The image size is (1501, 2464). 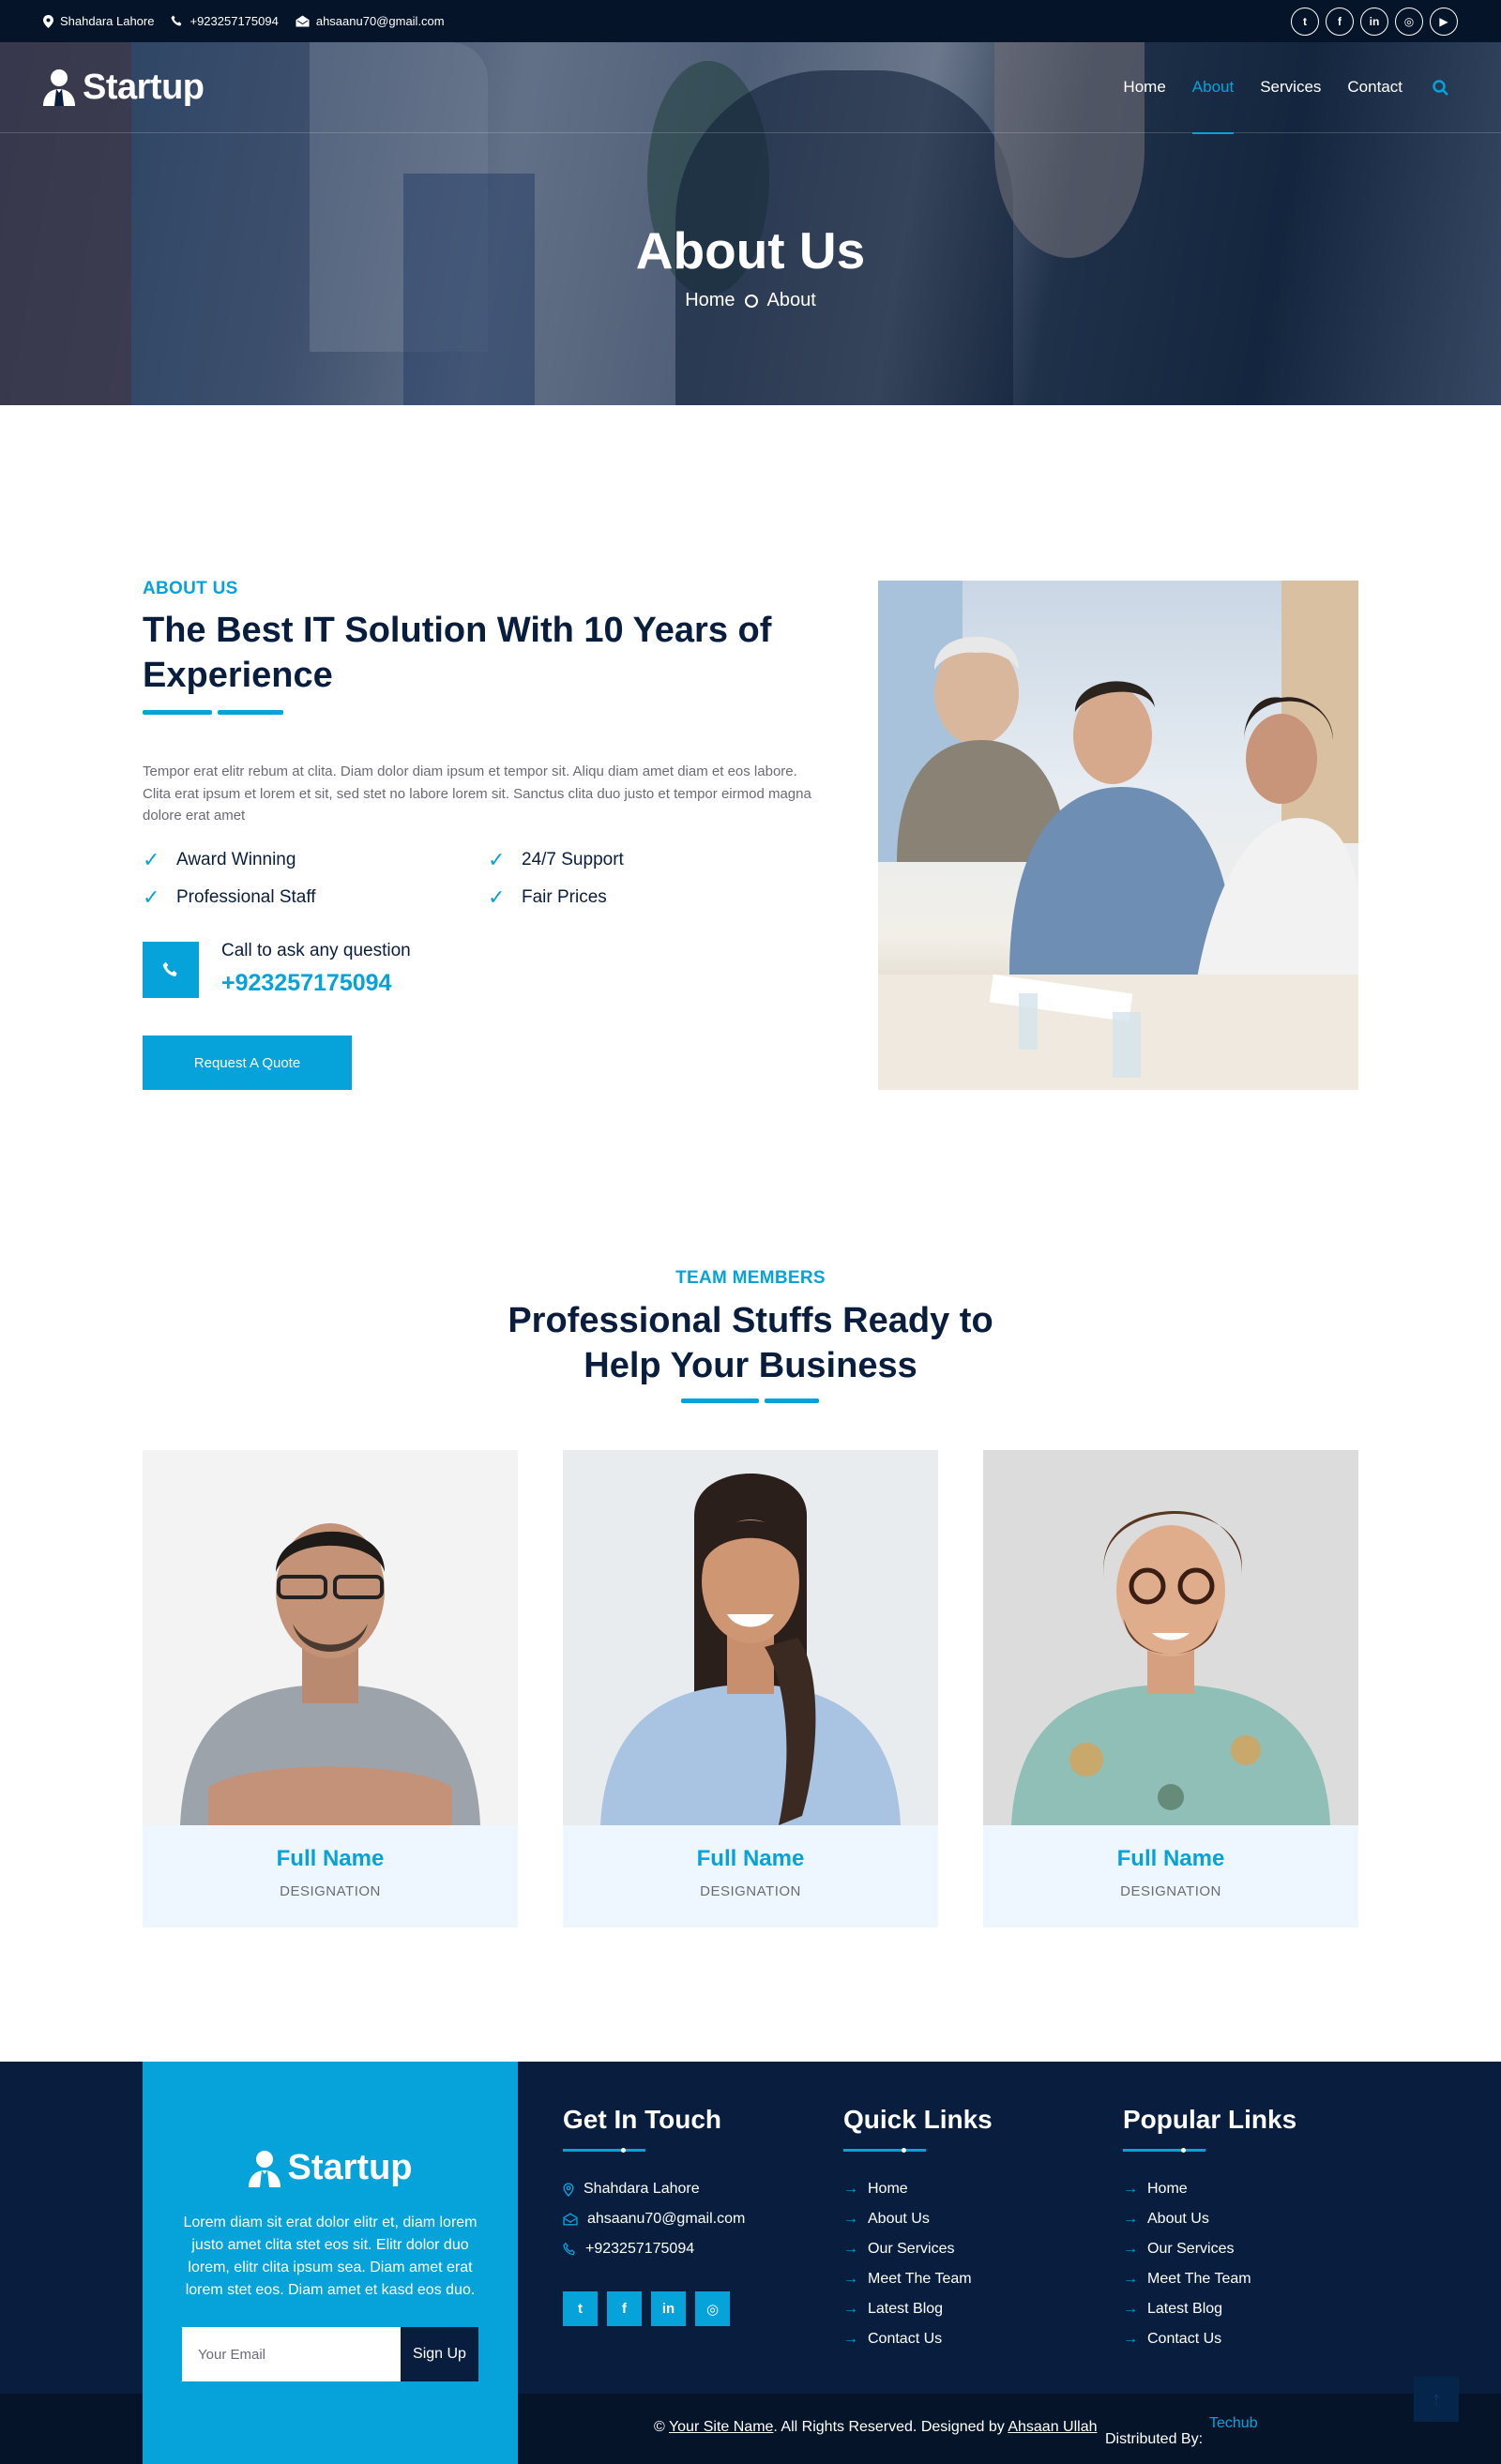 I want to click on distributor-link: Techub, so click(x=1233, y=2423).